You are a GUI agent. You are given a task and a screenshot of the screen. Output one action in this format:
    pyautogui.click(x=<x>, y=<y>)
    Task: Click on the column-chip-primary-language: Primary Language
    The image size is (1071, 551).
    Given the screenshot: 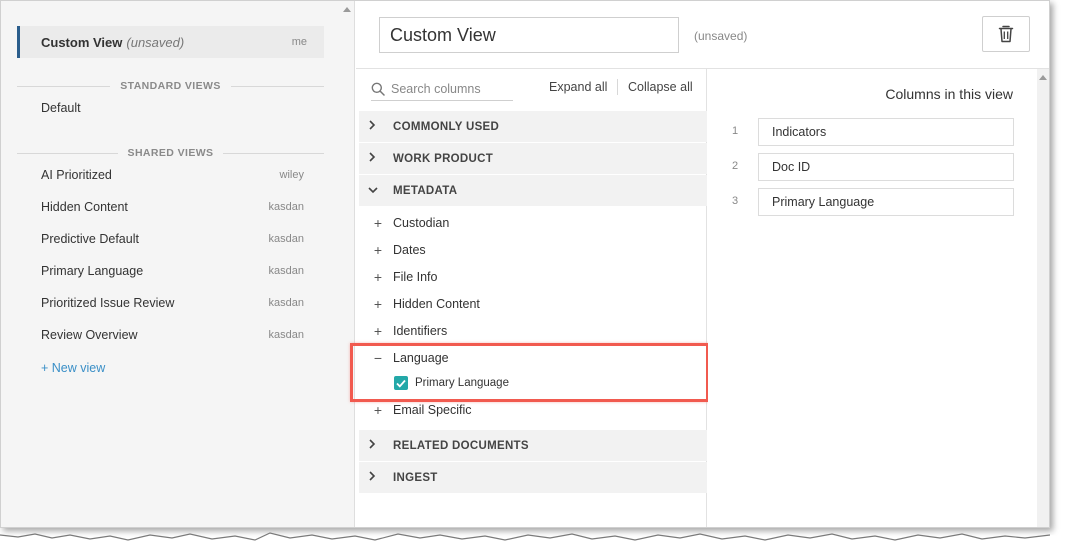 What is the action you would take?
    pyautogui.click(x=886, y=202)
    